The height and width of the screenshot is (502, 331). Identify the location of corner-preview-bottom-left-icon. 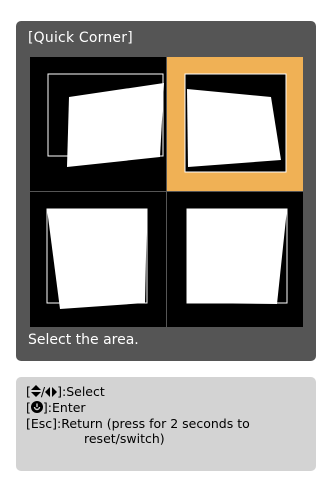
(97, 258).